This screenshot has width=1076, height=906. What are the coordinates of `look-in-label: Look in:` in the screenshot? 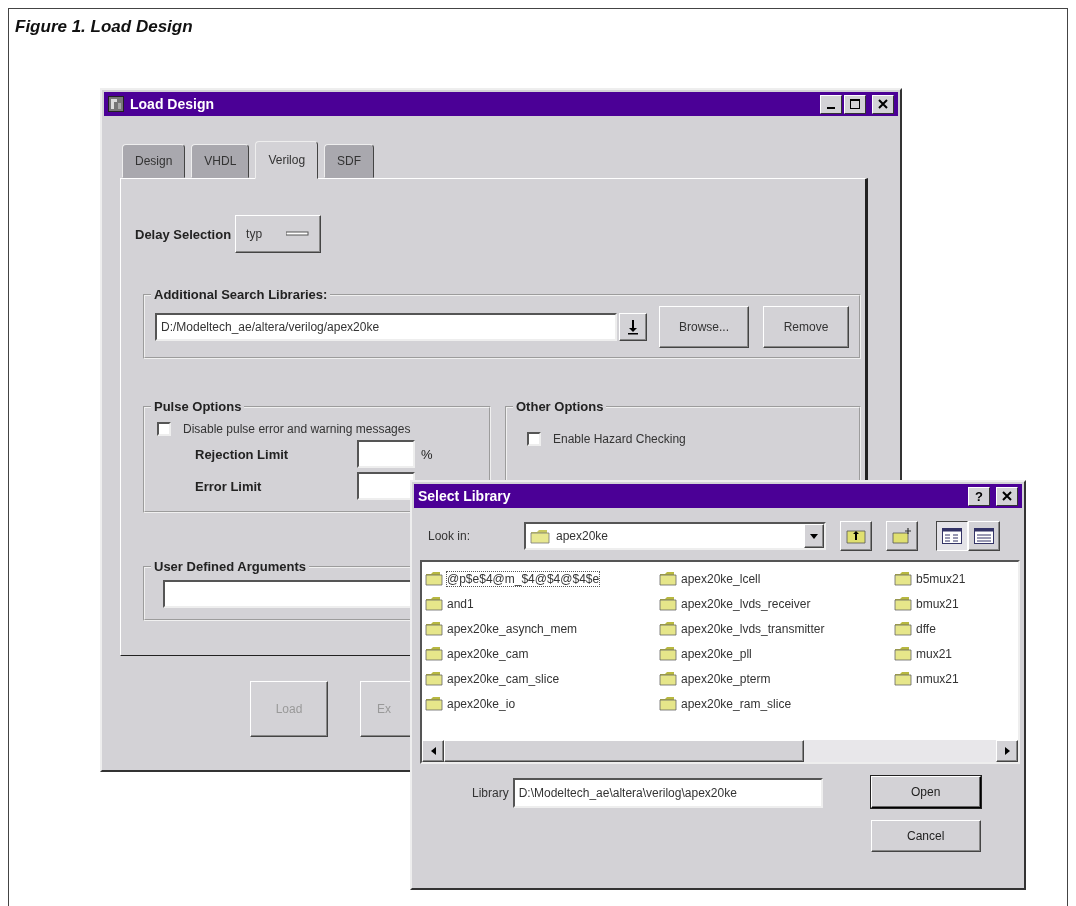 It's located at (450, 536).